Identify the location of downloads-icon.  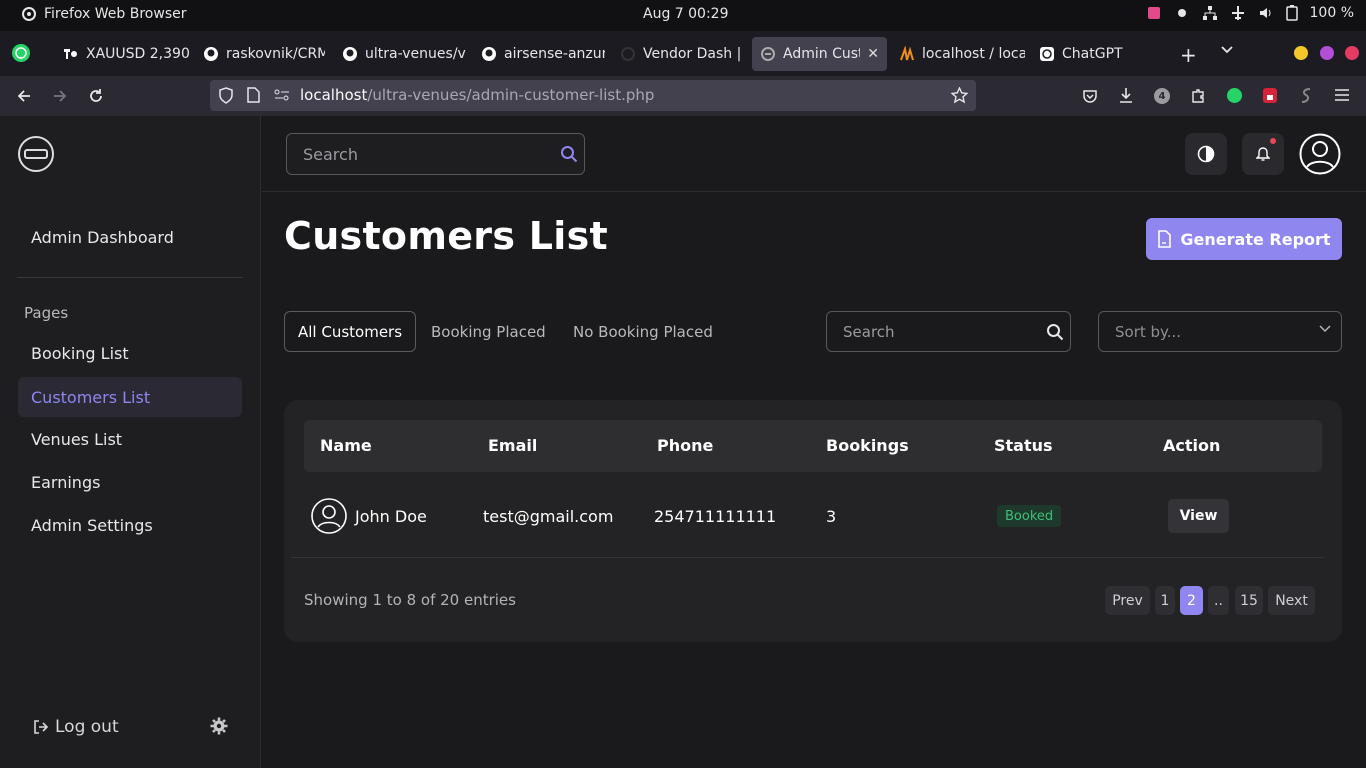
(1126, 95).